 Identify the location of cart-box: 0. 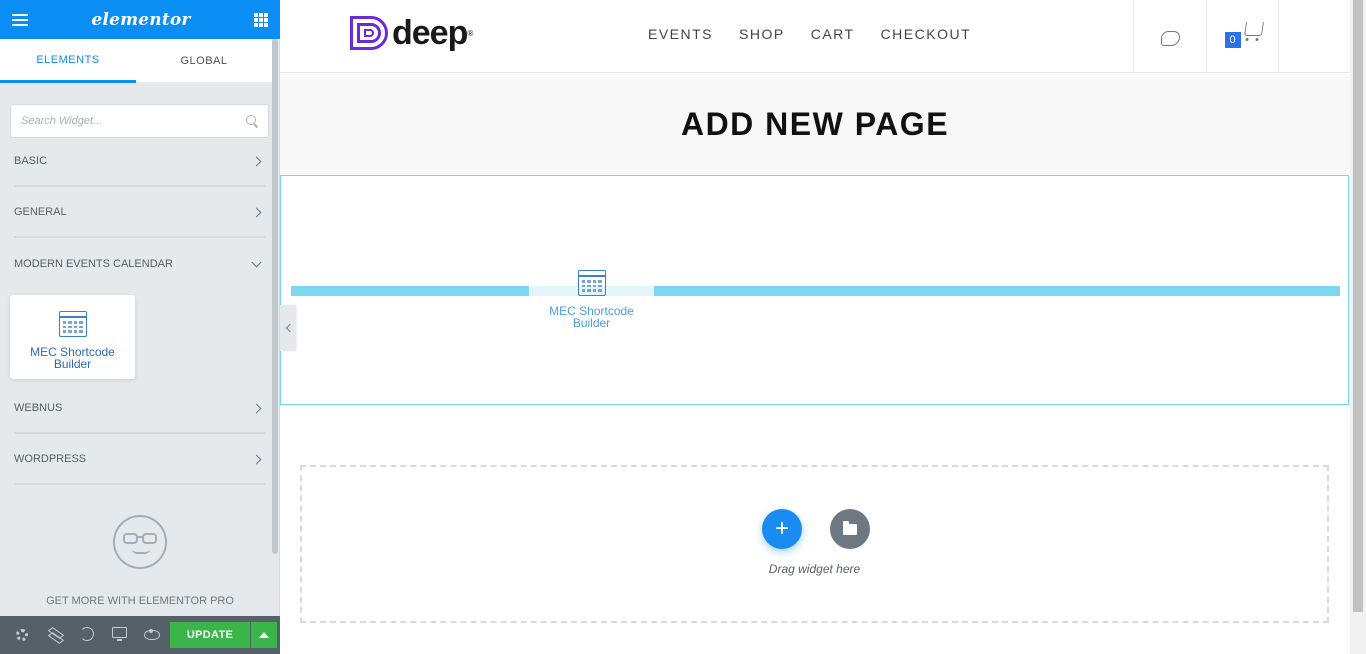
(1242, 36).